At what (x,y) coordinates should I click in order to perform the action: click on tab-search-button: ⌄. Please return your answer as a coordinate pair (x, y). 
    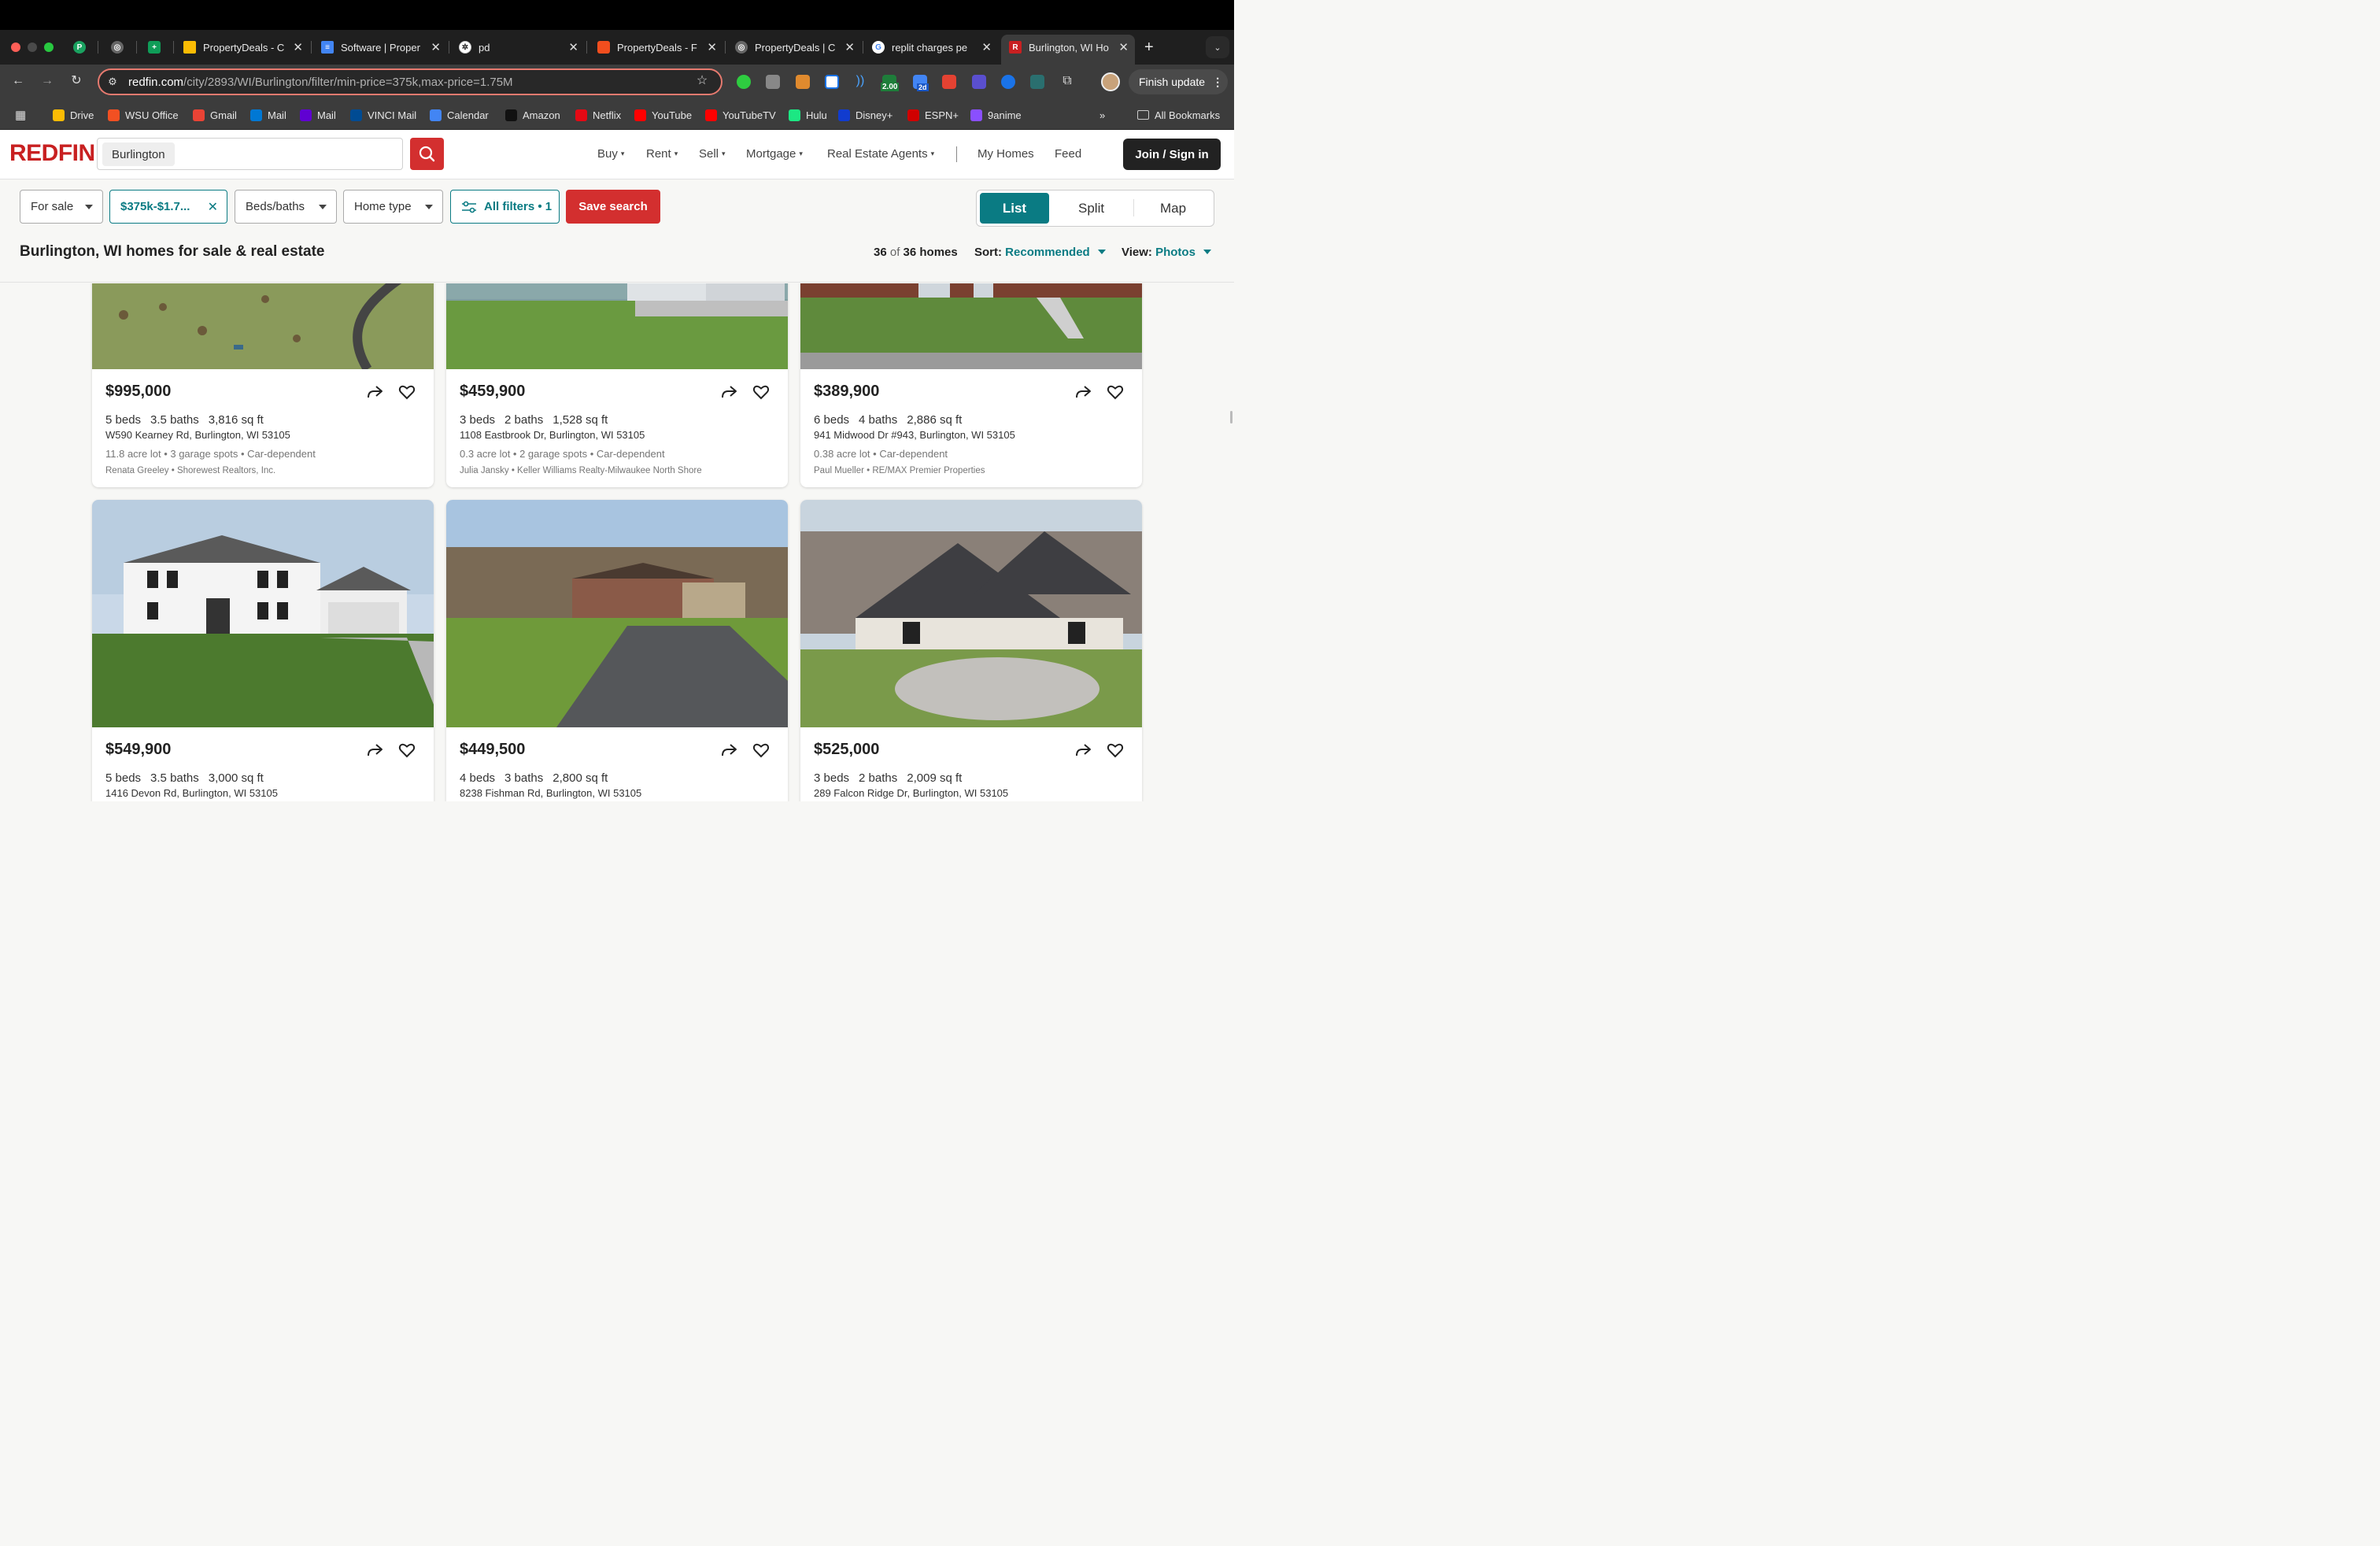
    Looking at the image, I should click on (1217, 47).